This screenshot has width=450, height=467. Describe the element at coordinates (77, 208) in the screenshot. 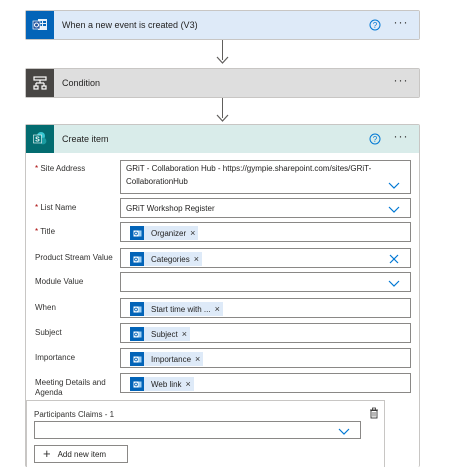

I see `list-name-label: * List Name` at that location.